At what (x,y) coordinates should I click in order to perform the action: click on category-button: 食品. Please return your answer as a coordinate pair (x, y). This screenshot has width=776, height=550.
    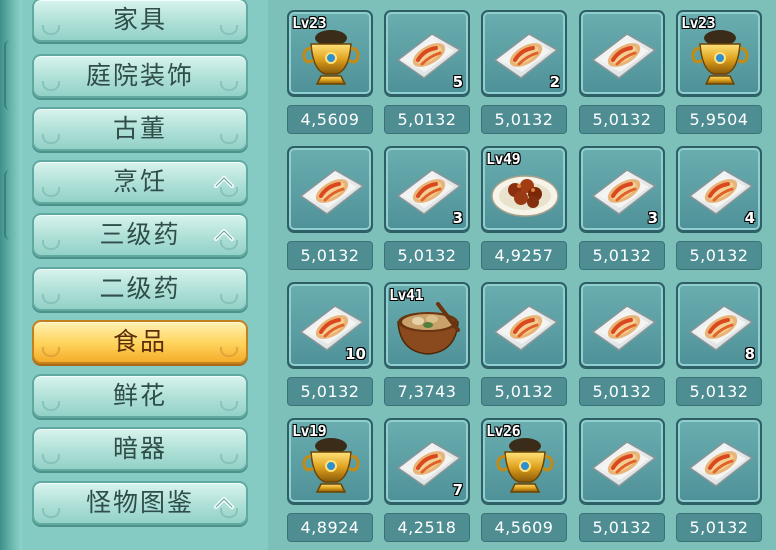
    Looking at the image, I should click on (140, 342).